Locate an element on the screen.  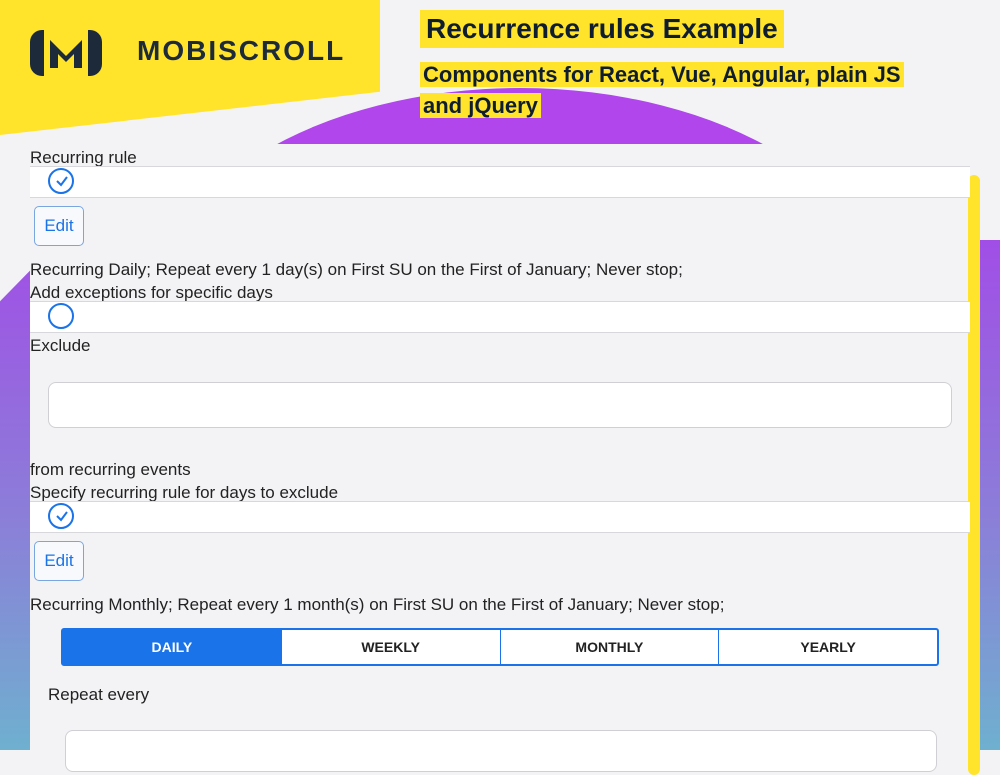
frequency-segmented-control: DAILY WEEKLY MONTHLY YEARLY is located at coordinates (500, 647).